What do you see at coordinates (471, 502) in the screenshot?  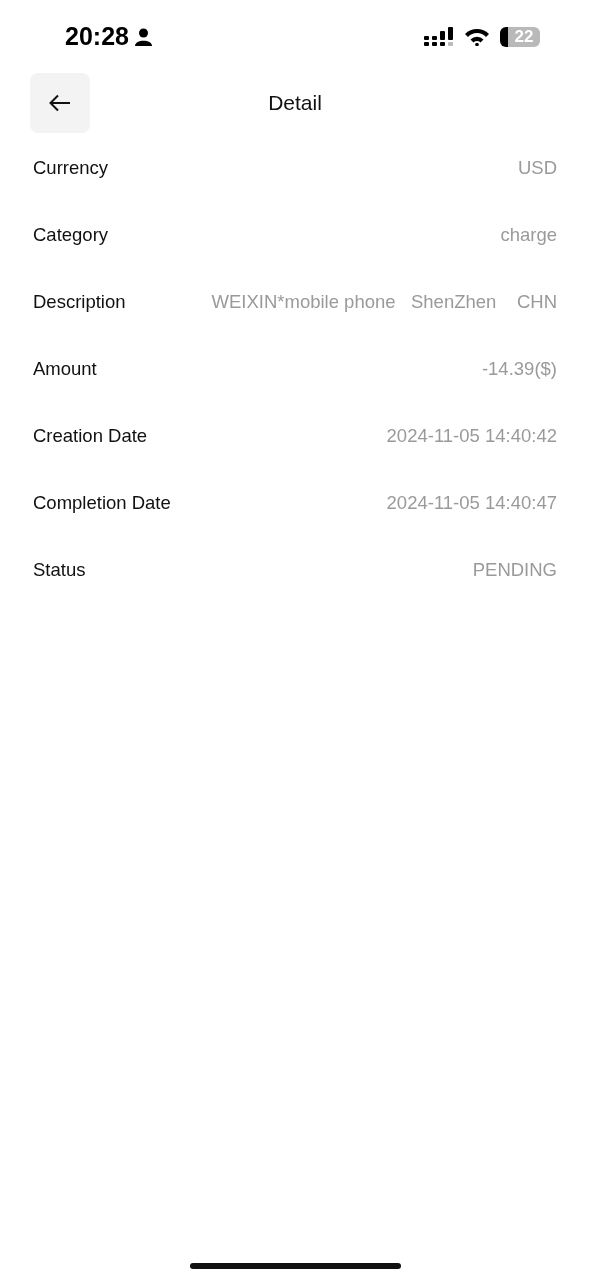 I see `field-value: 2024-11-05 14:40:47` at bounding box center [471, 502].